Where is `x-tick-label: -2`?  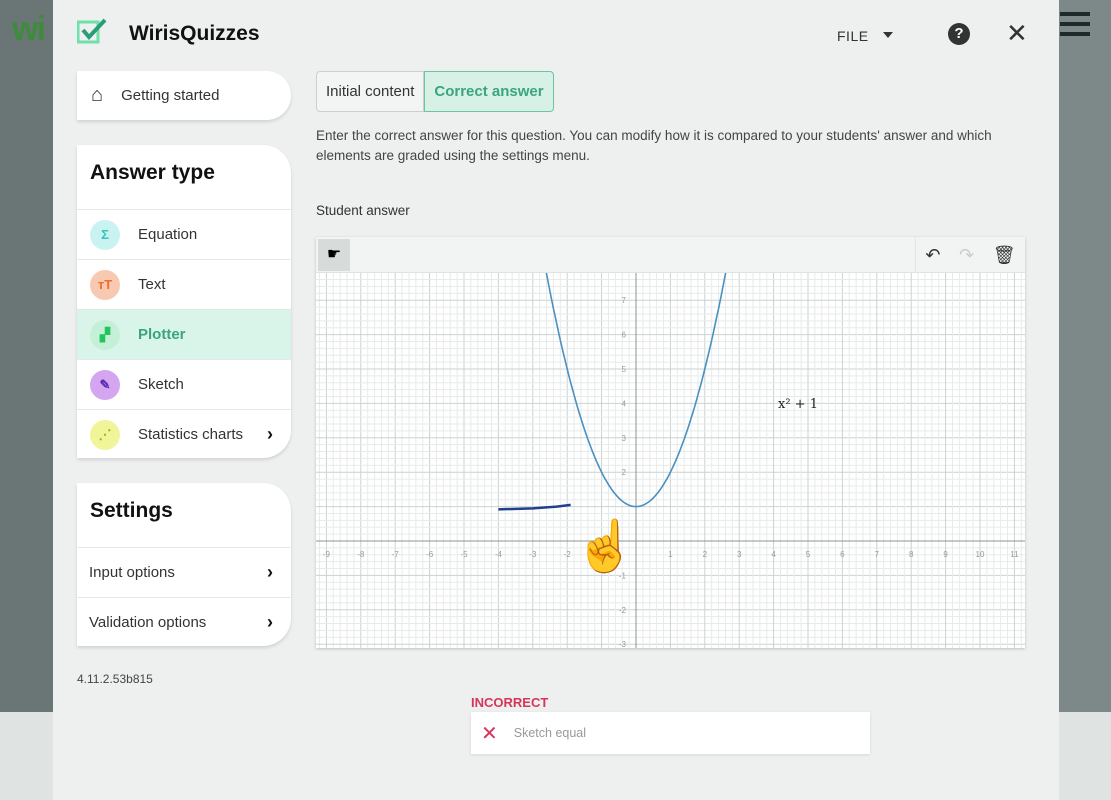
x-tick-label: -2 is located at coordinates (568, 554).